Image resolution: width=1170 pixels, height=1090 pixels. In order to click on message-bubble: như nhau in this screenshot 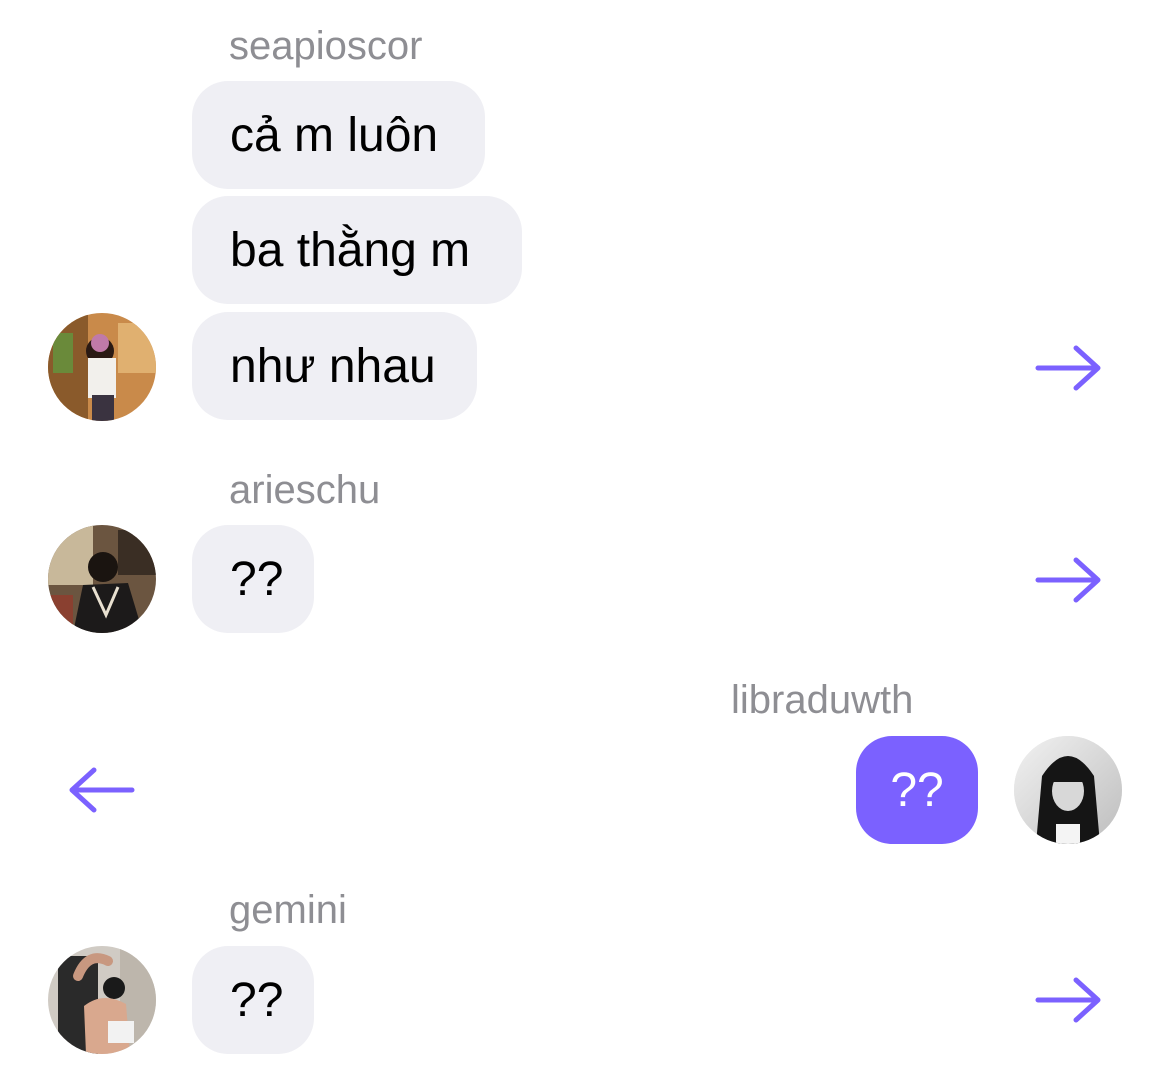, I will do `click(334, 366)`.